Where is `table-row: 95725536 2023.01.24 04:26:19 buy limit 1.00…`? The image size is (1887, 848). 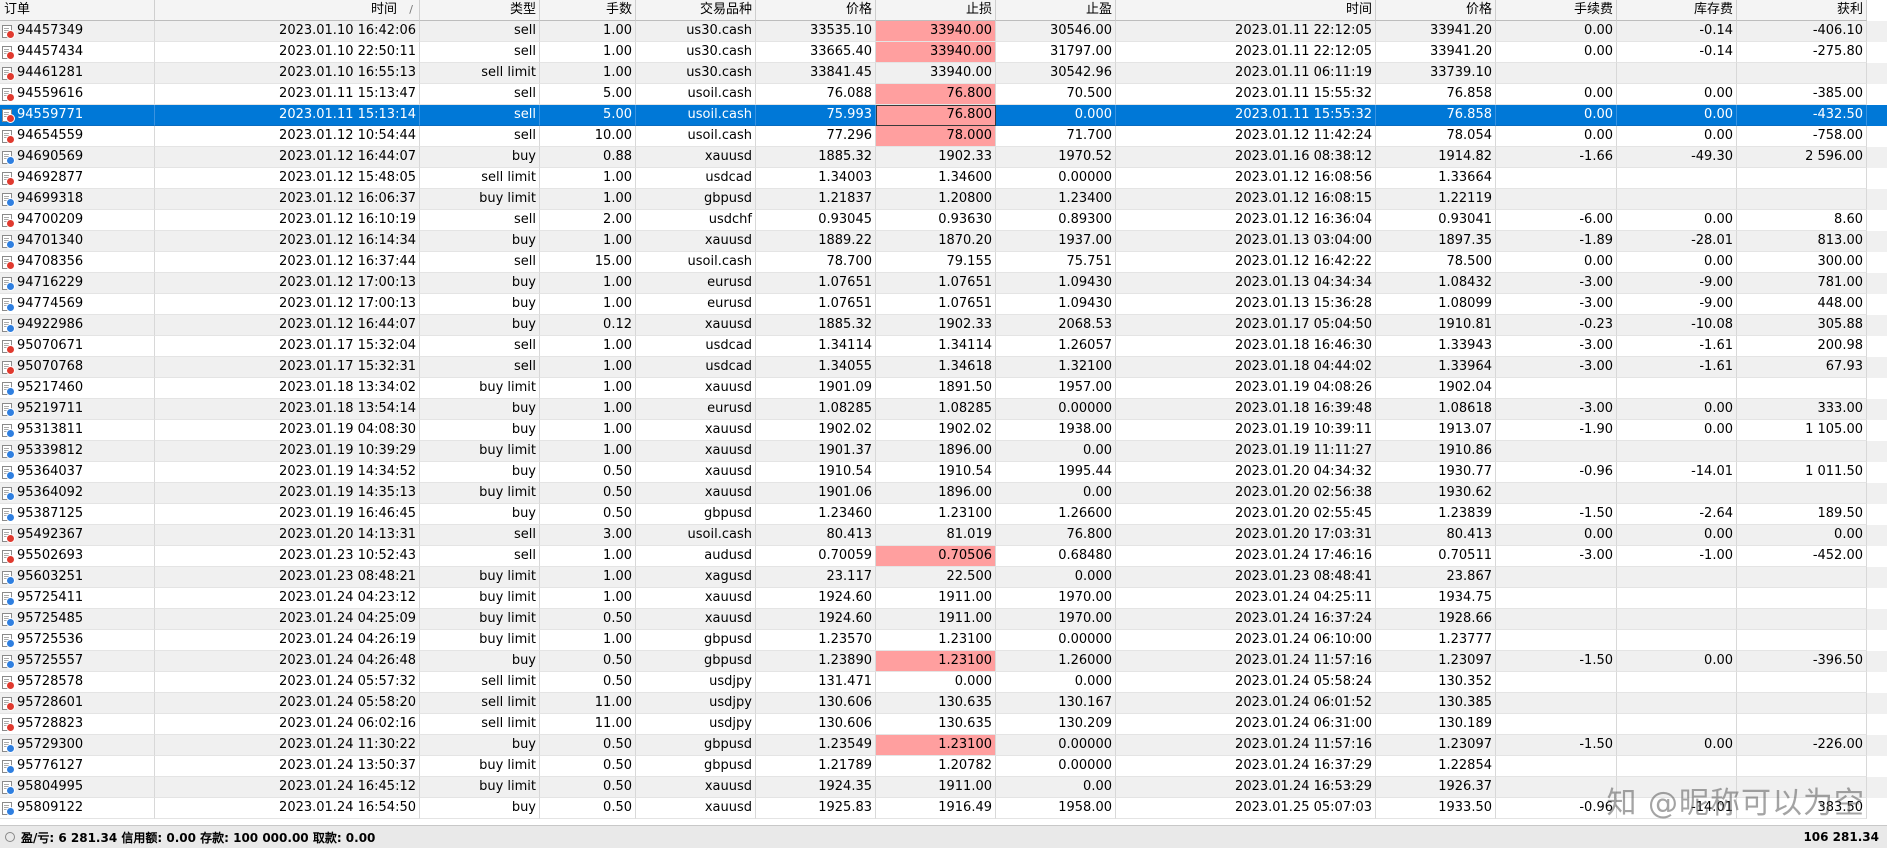
table-row: 95725536 2023.01.24 04:26:19 buy limit 1.00… is located at coordinates (943, 640).